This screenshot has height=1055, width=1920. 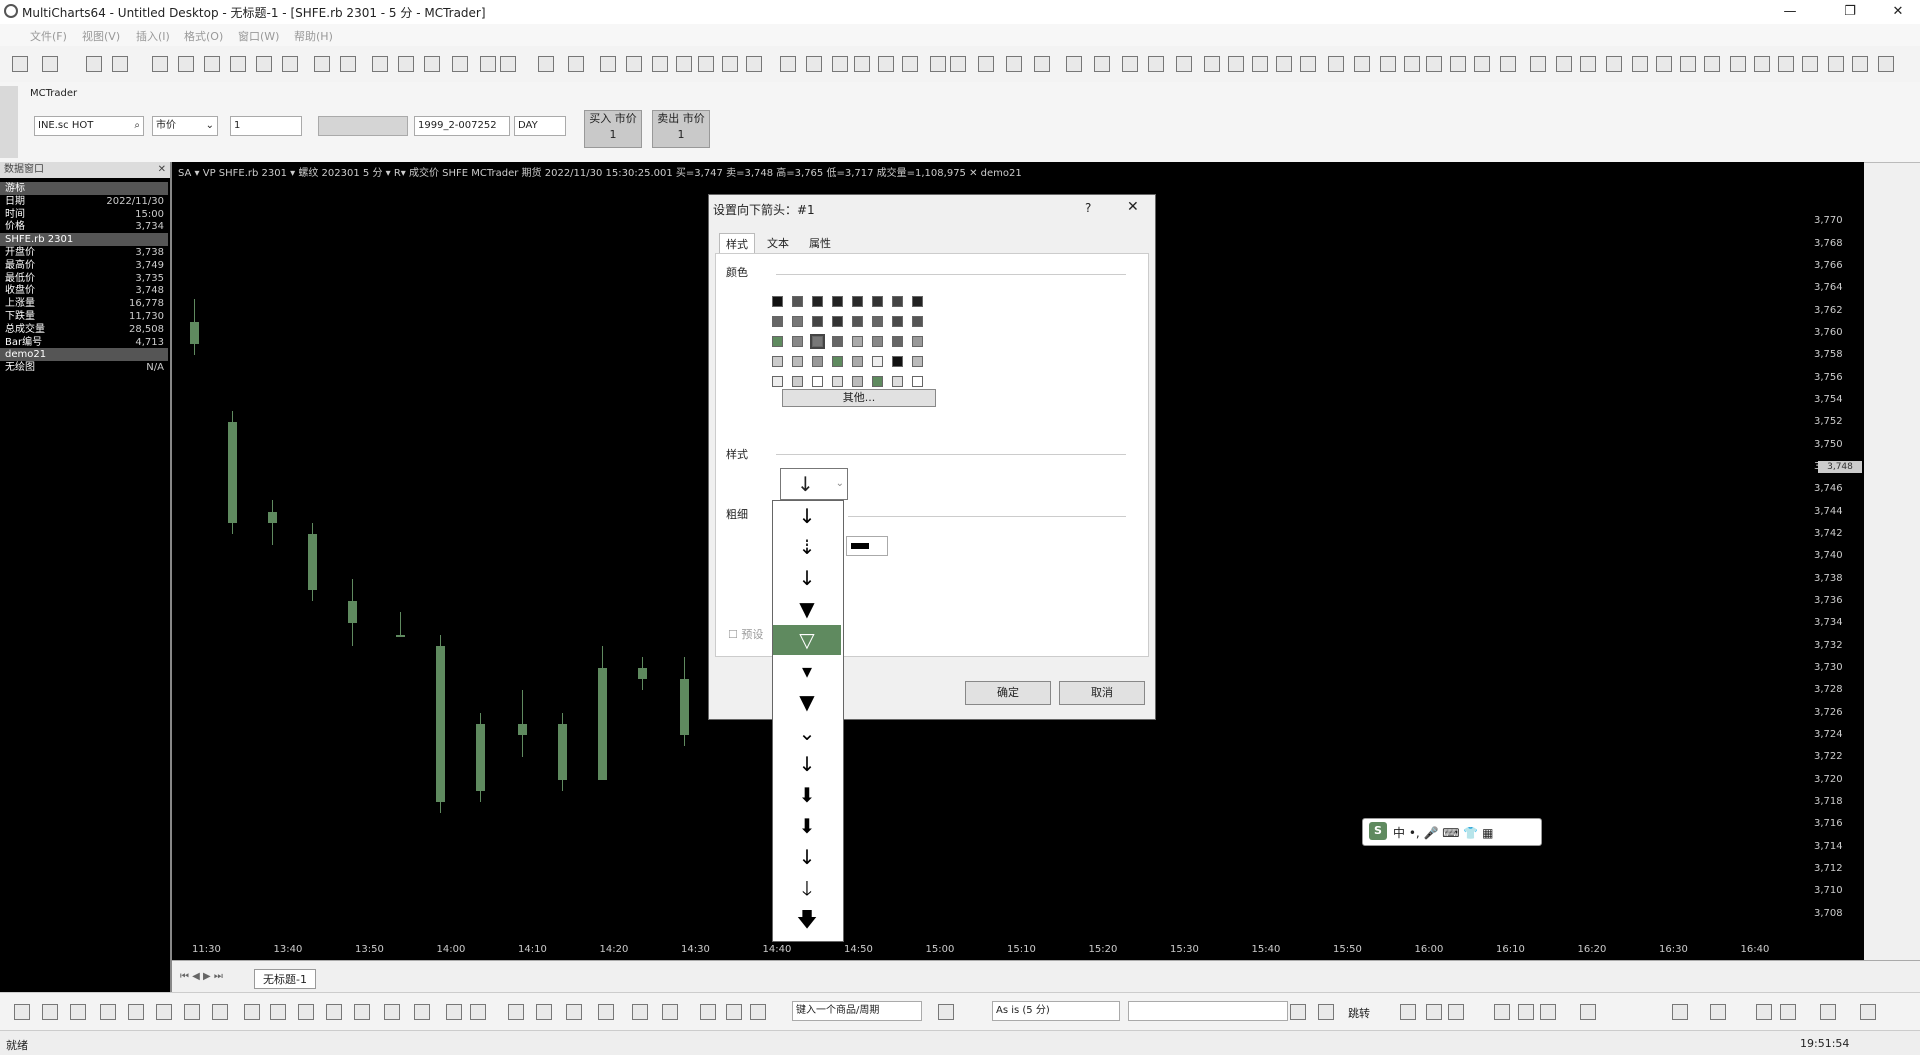 What do you see at coordinates (613, 129) in the screenshot?
I see `buy-market-button: 买入 市价 1` at bounding box center [613, 129].